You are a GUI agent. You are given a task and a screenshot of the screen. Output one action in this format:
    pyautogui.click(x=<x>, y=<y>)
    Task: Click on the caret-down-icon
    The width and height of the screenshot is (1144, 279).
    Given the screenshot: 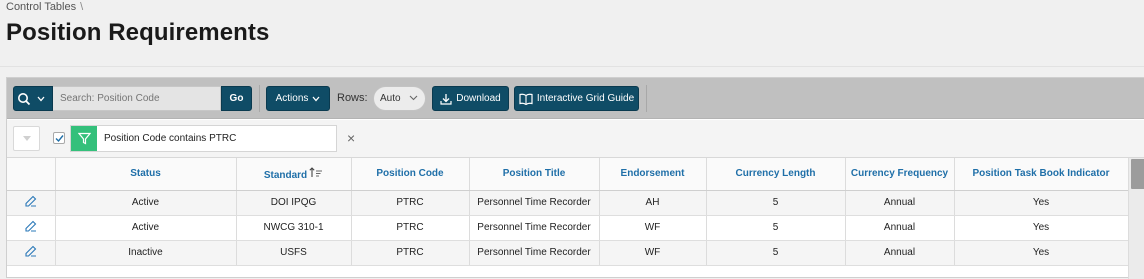 What is the action you would take?
    pyautogui.click(x=26, y=138)
    